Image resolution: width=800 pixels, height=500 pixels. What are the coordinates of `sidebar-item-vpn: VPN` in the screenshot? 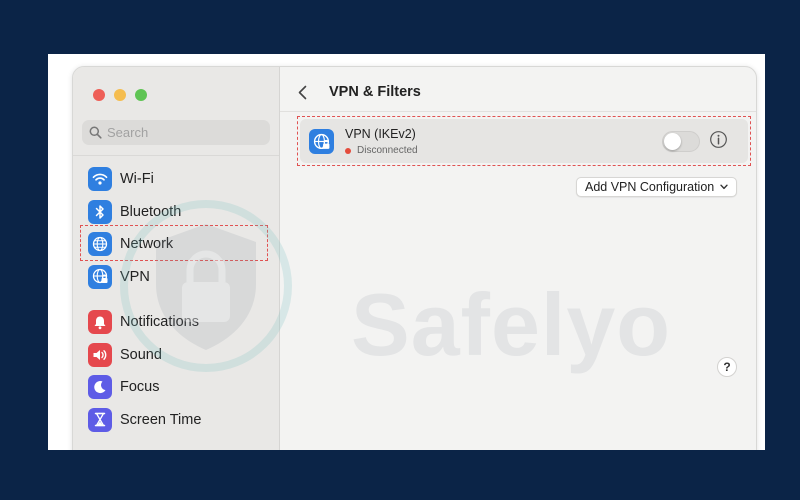 It's located at (176, 277).